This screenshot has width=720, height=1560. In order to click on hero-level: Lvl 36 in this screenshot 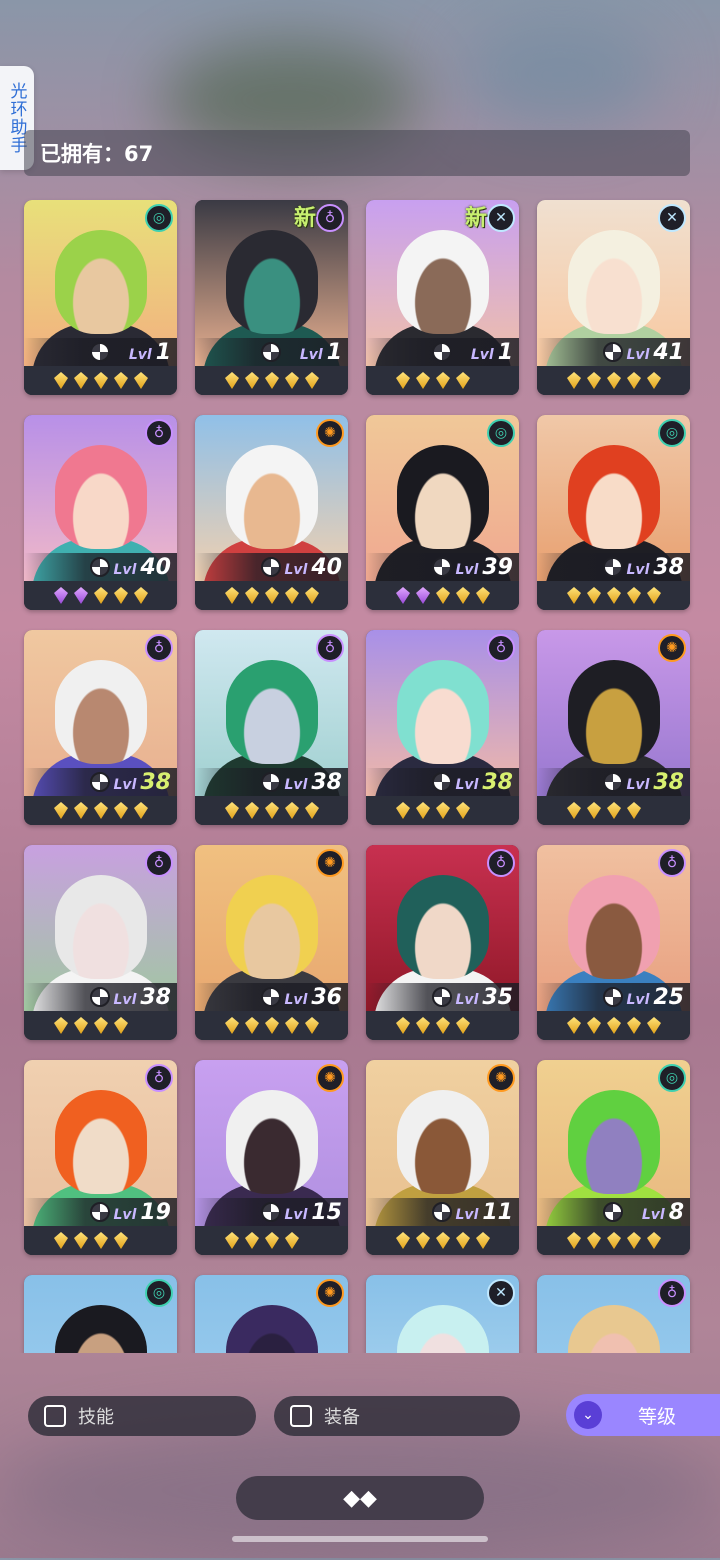, I will do `click(313, 997)`.